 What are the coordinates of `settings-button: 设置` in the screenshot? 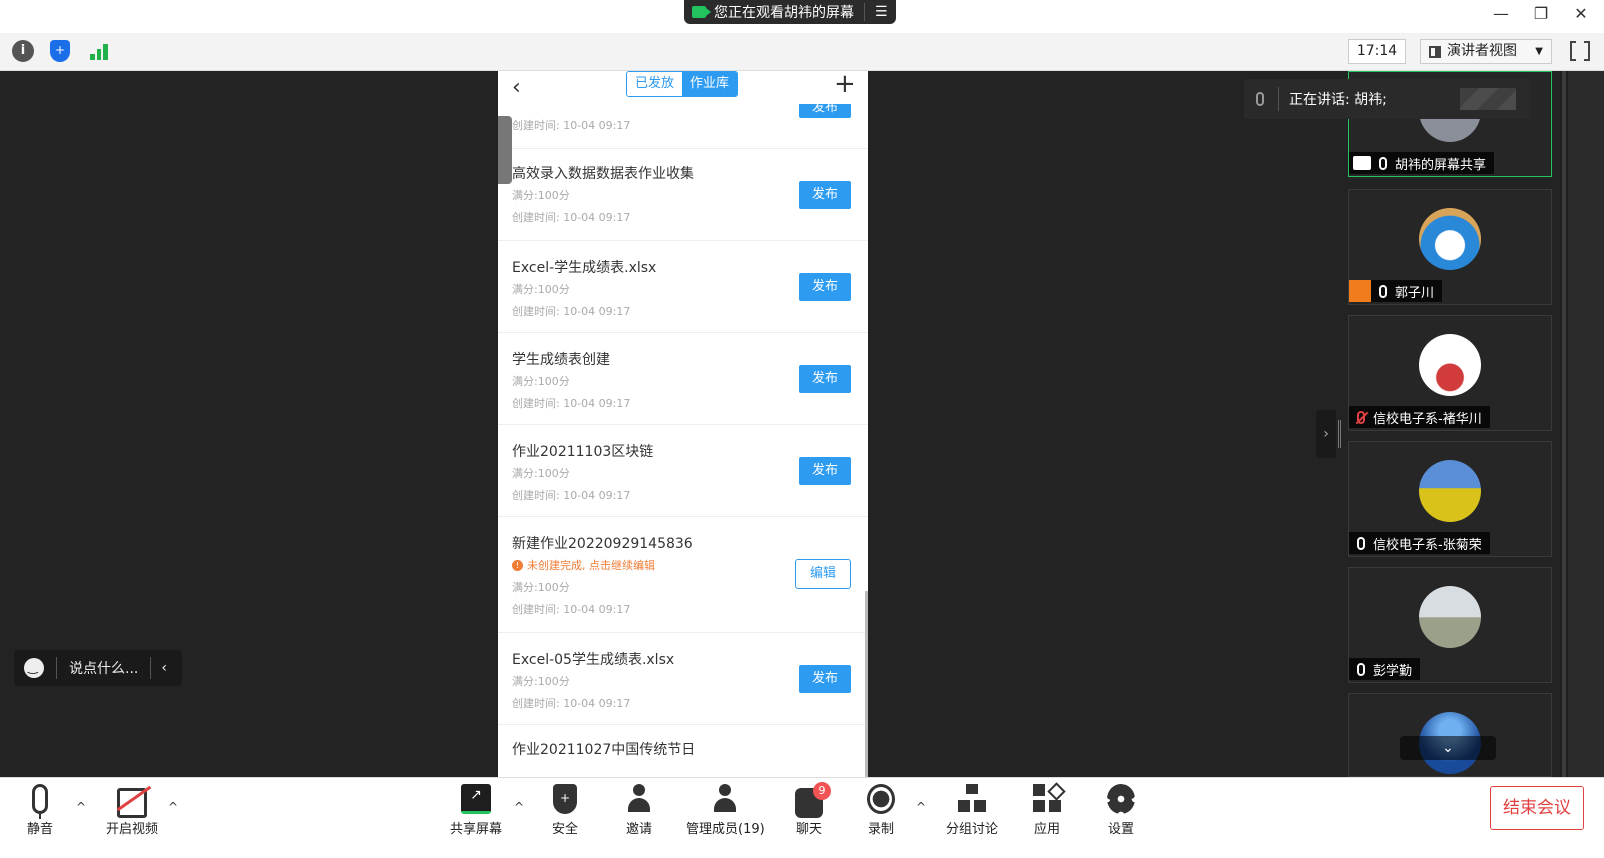 It's located at (1121, 810).